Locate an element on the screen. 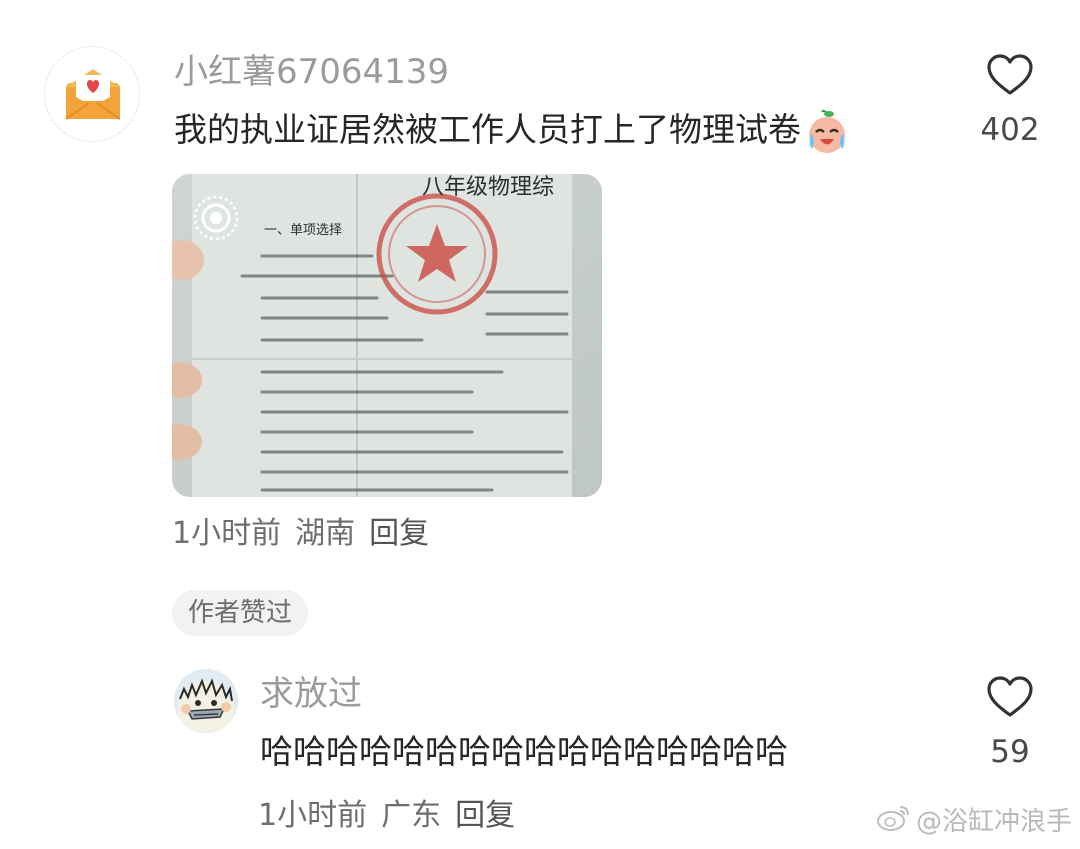 This screenshot has height=849, width=1080. cartoon-avatar-icon is located at coordinates (206, 701).